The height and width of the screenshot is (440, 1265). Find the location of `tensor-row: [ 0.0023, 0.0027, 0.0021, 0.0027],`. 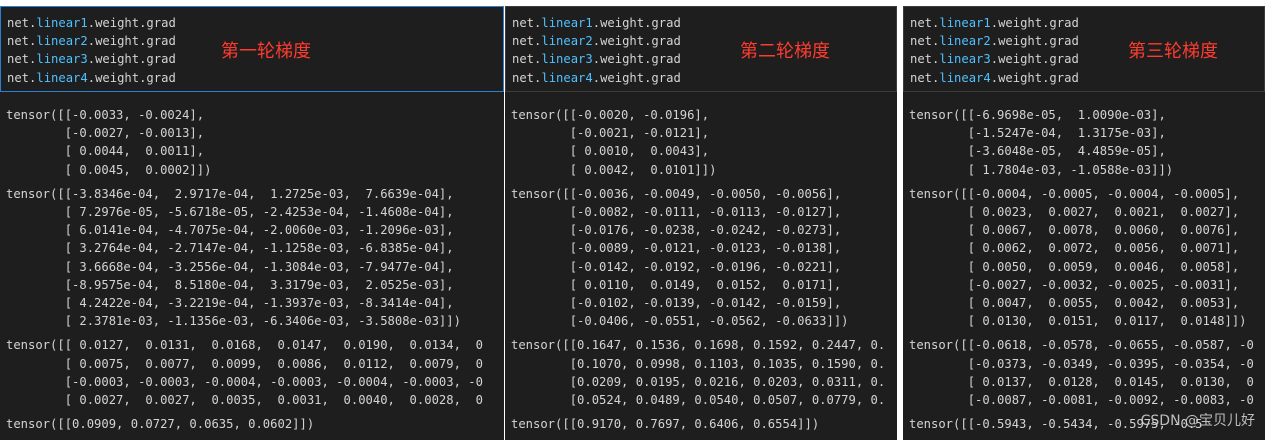

tensor-row: [ 0.0023, 0.0027, 0.0021, 0.0027], is located at coordinates (1074, 212).